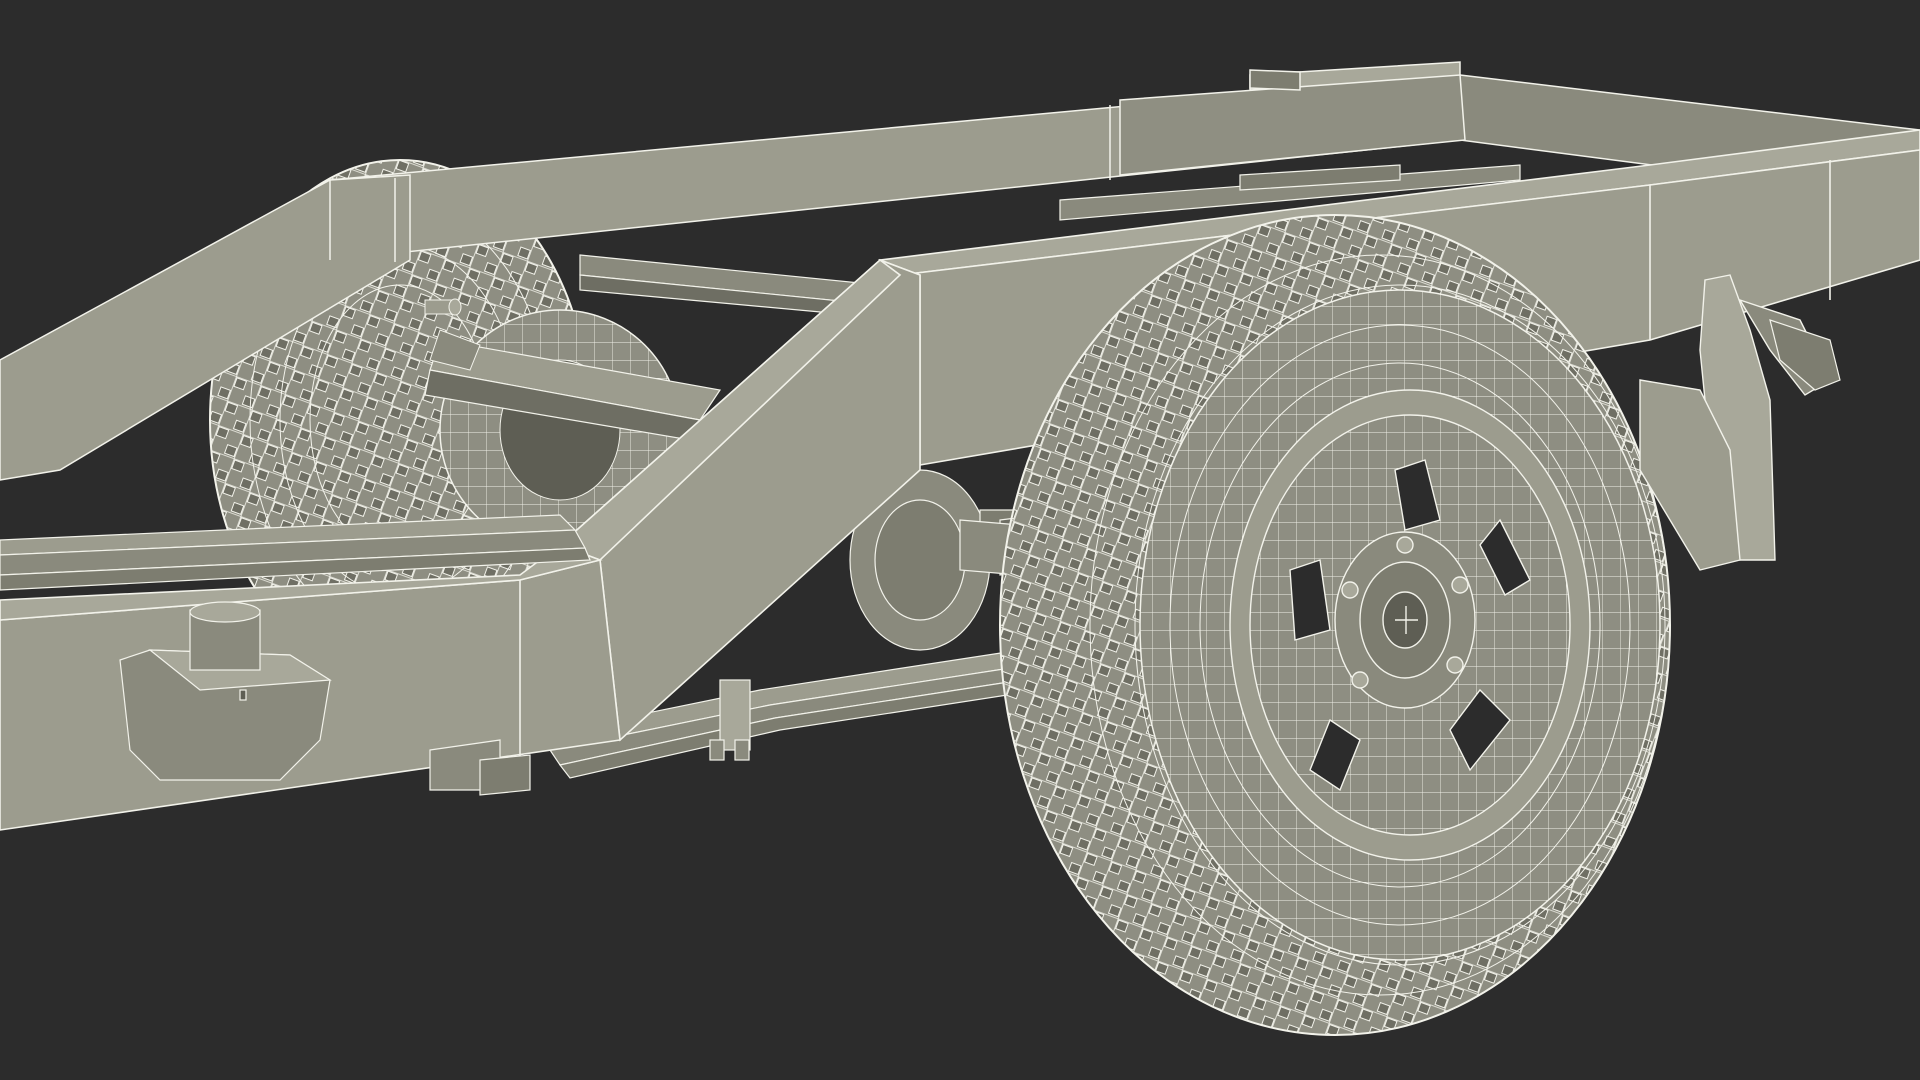 This screenshot has width=1920, height=1080. What do you see at coordinates (1410, 625) in the screenshot?
I see `front-wheel-rim` at bounding box center [1410, 625].